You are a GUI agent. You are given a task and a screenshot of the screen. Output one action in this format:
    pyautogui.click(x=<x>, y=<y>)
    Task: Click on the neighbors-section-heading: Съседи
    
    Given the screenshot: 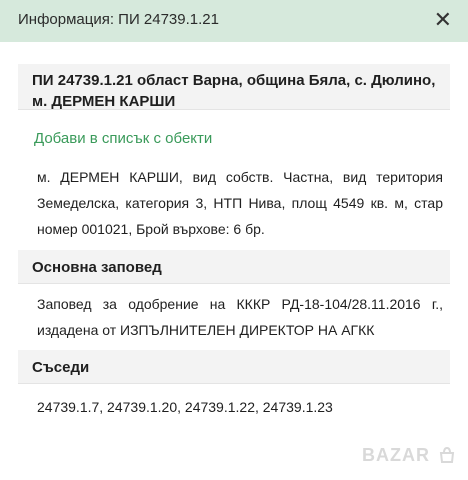 What is the action you would take?
    pyautogui.click(x=234, y=367)
    